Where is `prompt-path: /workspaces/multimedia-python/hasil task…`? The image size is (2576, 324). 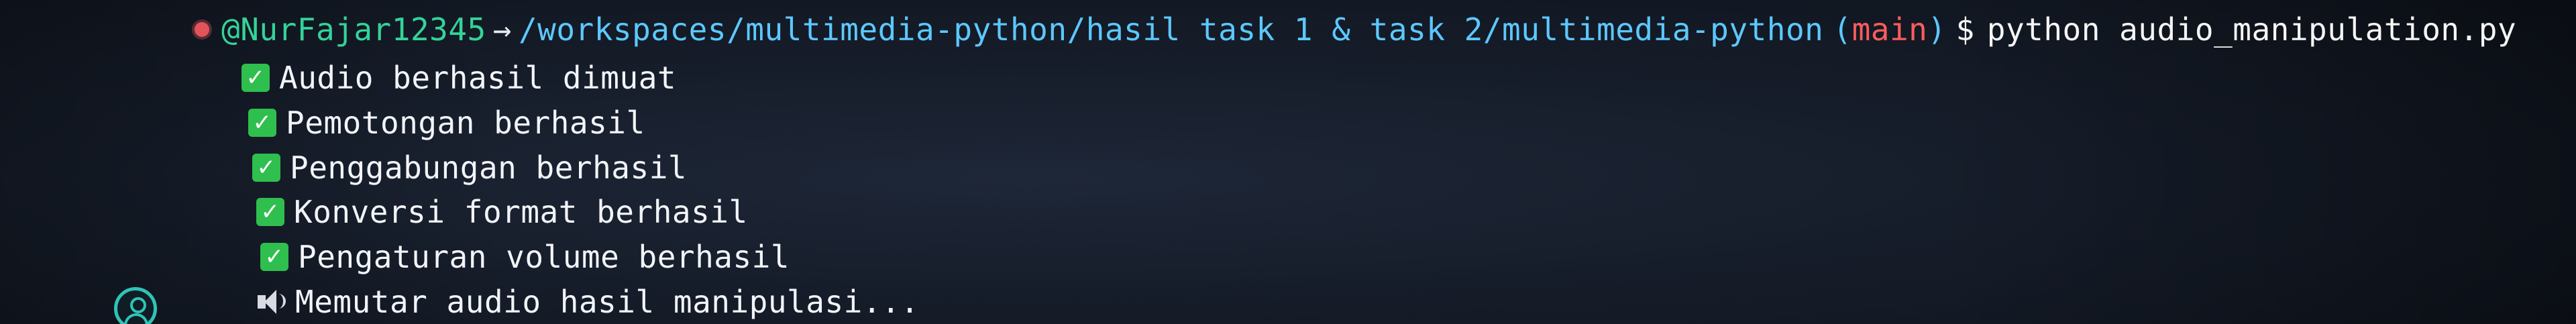
prompt-path: /workspaces/multimedia-python/hasil task… is located at coordinates (1171, 29).